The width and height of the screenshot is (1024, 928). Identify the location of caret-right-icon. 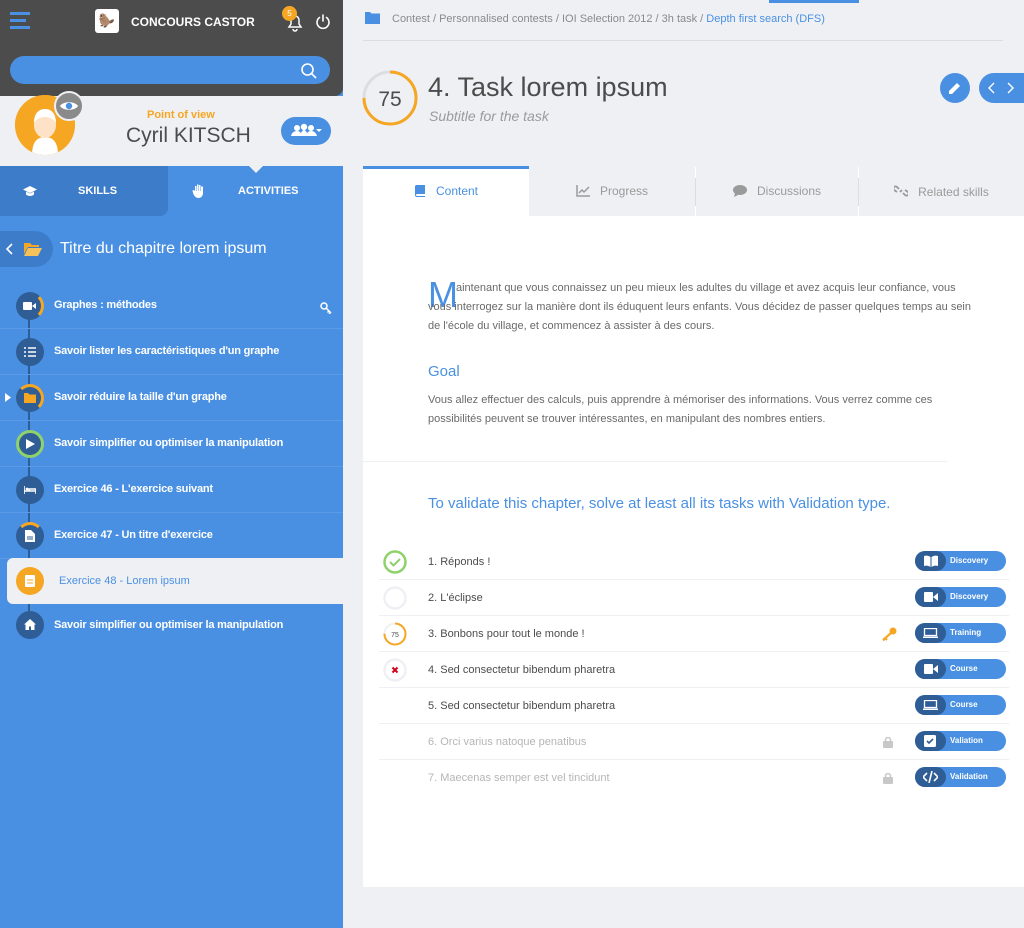
(8, 397).